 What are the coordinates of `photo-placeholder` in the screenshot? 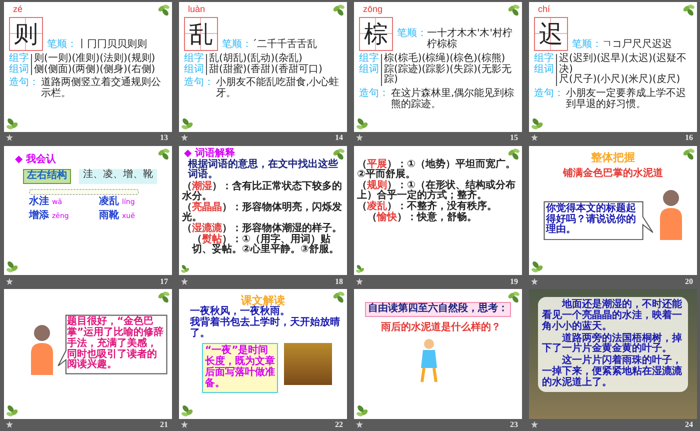 It's located at (308, 364).